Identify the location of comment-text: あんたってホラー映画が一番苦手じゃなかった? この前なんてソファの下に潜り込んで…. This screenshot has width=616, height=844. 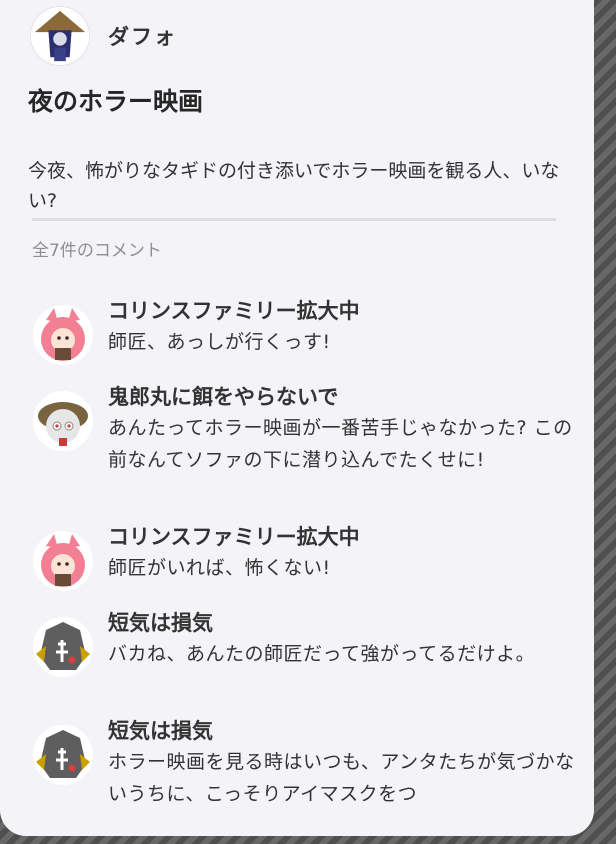
(340, 444).